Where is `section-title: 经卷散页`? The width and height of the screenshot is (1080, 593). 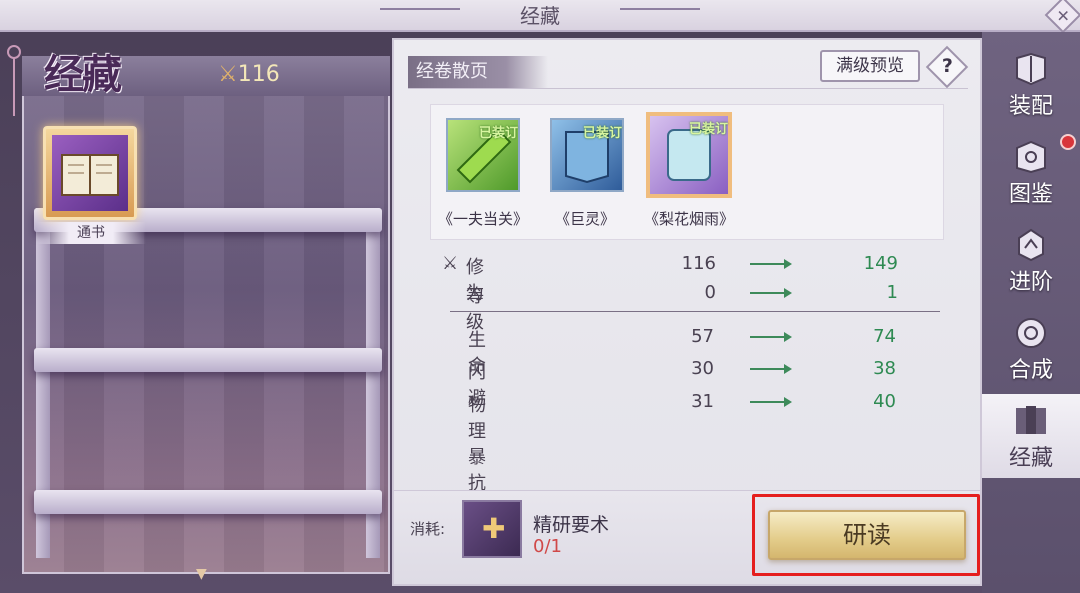
section-title: 经卷散页 is located at coordinates (478, 72).